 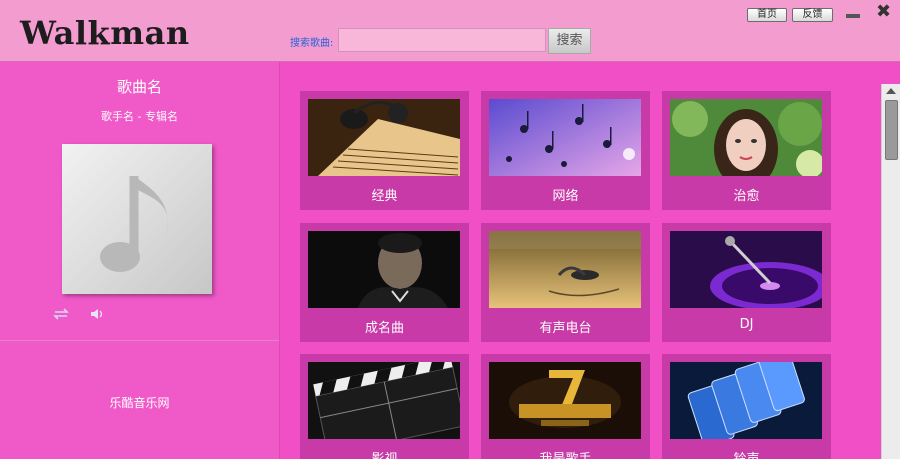 What do you see at coordinates (565, 400) in the screenshot?
I see `category-image-i-am-singer` at bounding box center [565, 400].